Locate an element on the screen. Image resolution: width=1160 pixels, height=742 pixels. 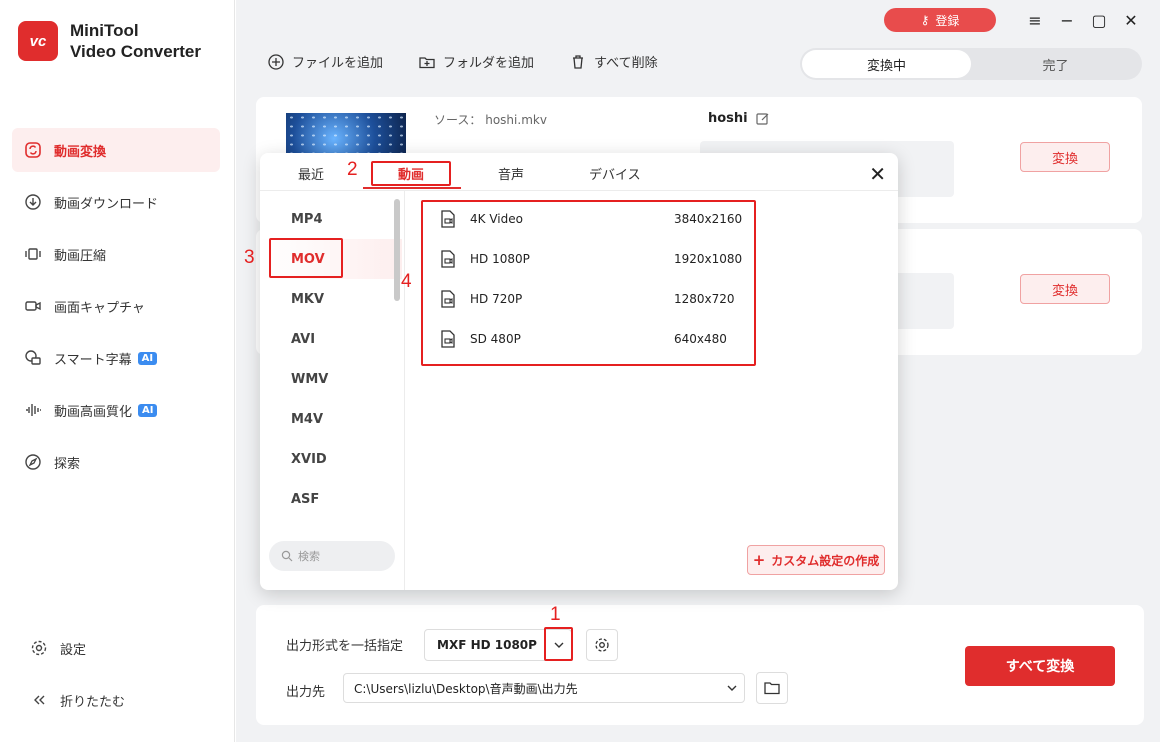
sidebar-item-label: 動画圧縮 is located at coordinates (80, 256).